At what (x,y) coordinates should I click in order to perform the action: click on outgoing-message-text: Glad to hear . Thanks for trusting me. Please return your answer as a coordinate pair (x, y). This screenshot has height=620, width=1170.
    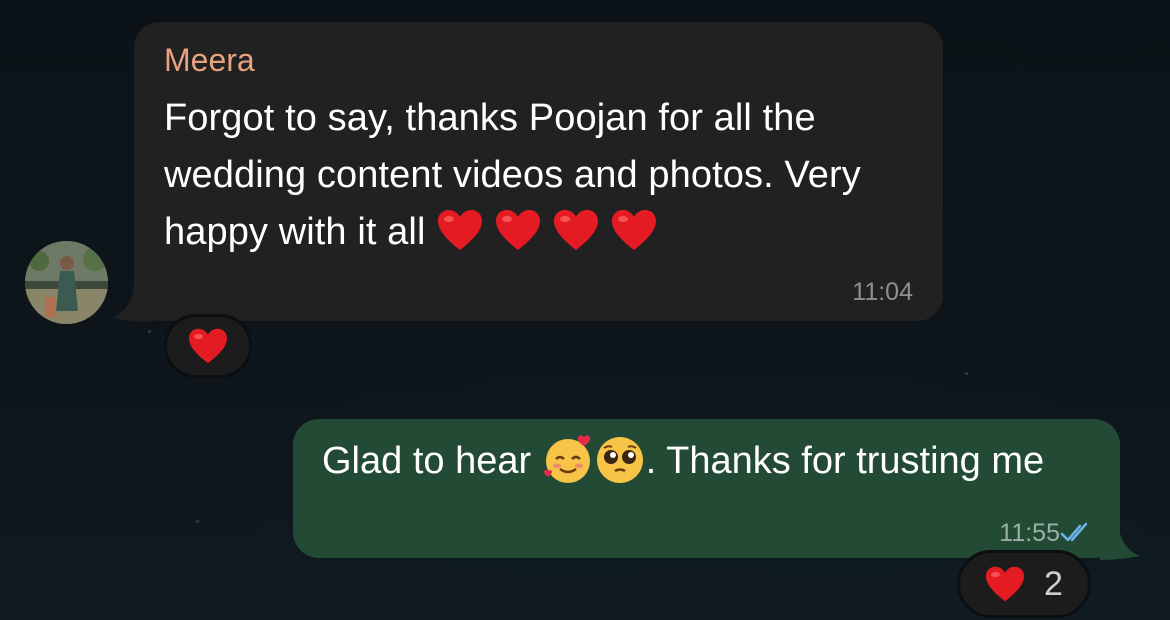
    Looking at the image, I should click on (712, 461).